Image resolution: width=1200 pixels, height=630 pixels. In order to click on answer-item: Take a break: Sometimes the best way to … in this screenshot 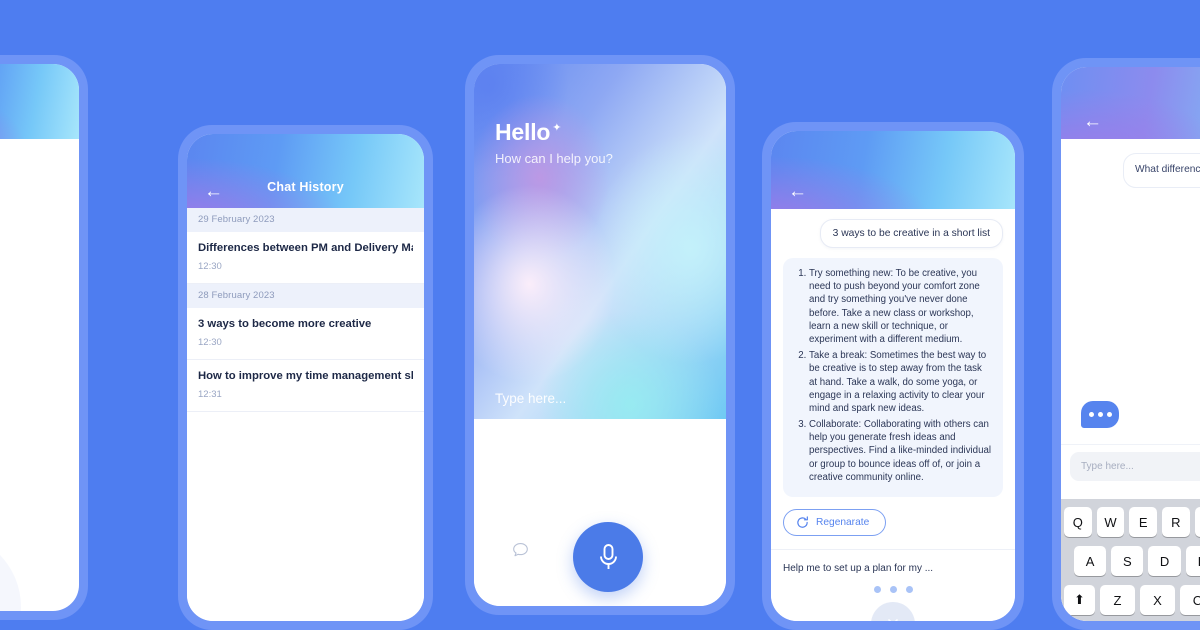, I will do `click(900, 382)`.